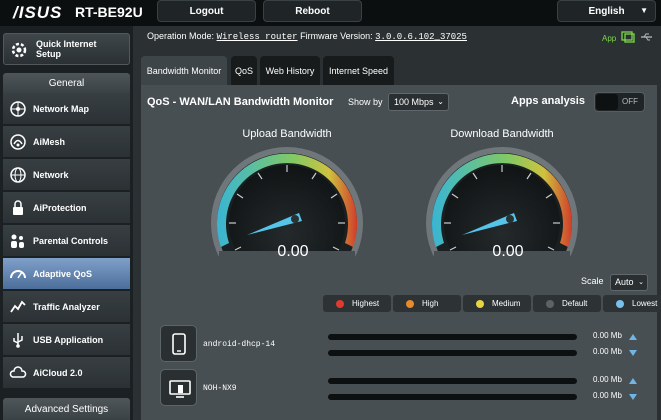 The image size is (661, 420). I want to click on sidebar-item-aiprotection: AiProtection, so click(66, 208).